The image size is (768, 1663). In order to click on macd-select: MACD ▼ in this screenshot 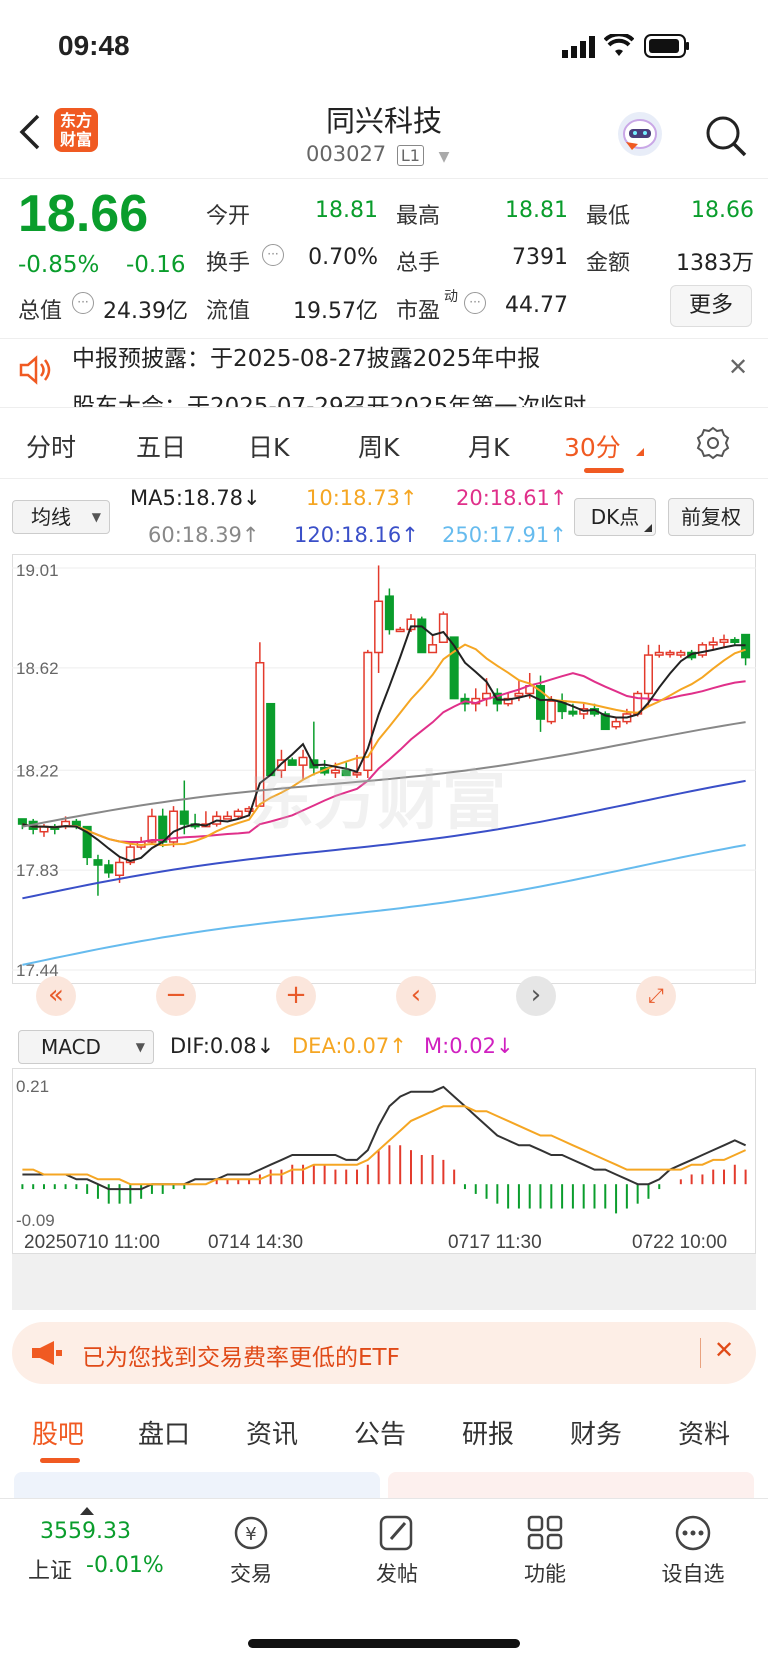, I will do `click(86, 1047)`.